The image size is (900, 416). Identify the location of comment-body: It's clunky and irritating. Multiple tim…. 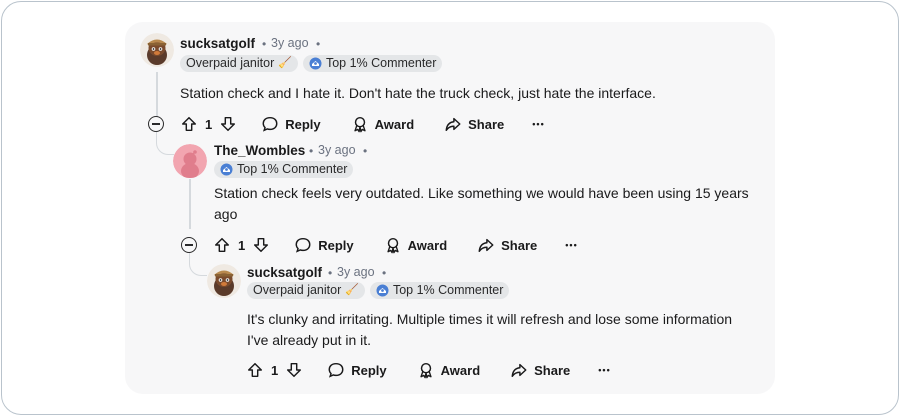
(490, 329).